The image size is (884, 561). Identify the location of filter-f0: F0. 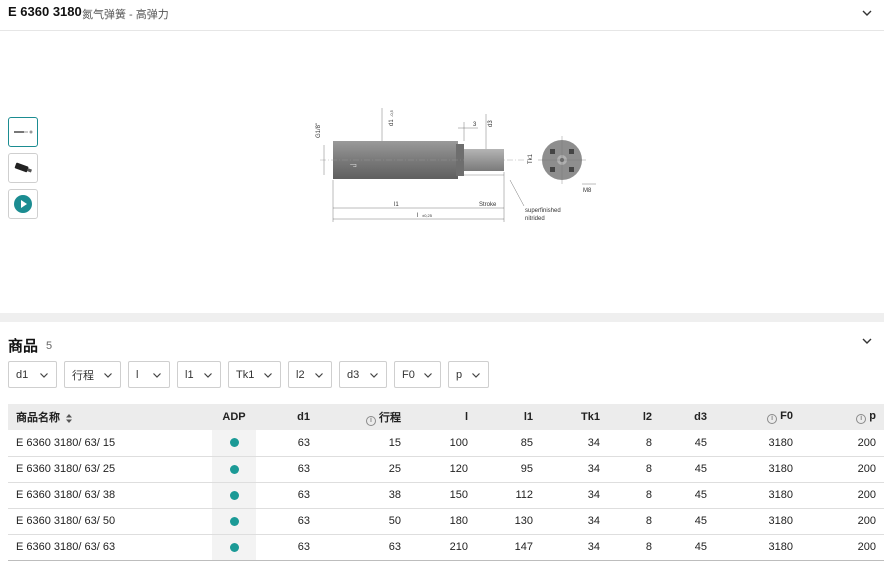
(417, 374).